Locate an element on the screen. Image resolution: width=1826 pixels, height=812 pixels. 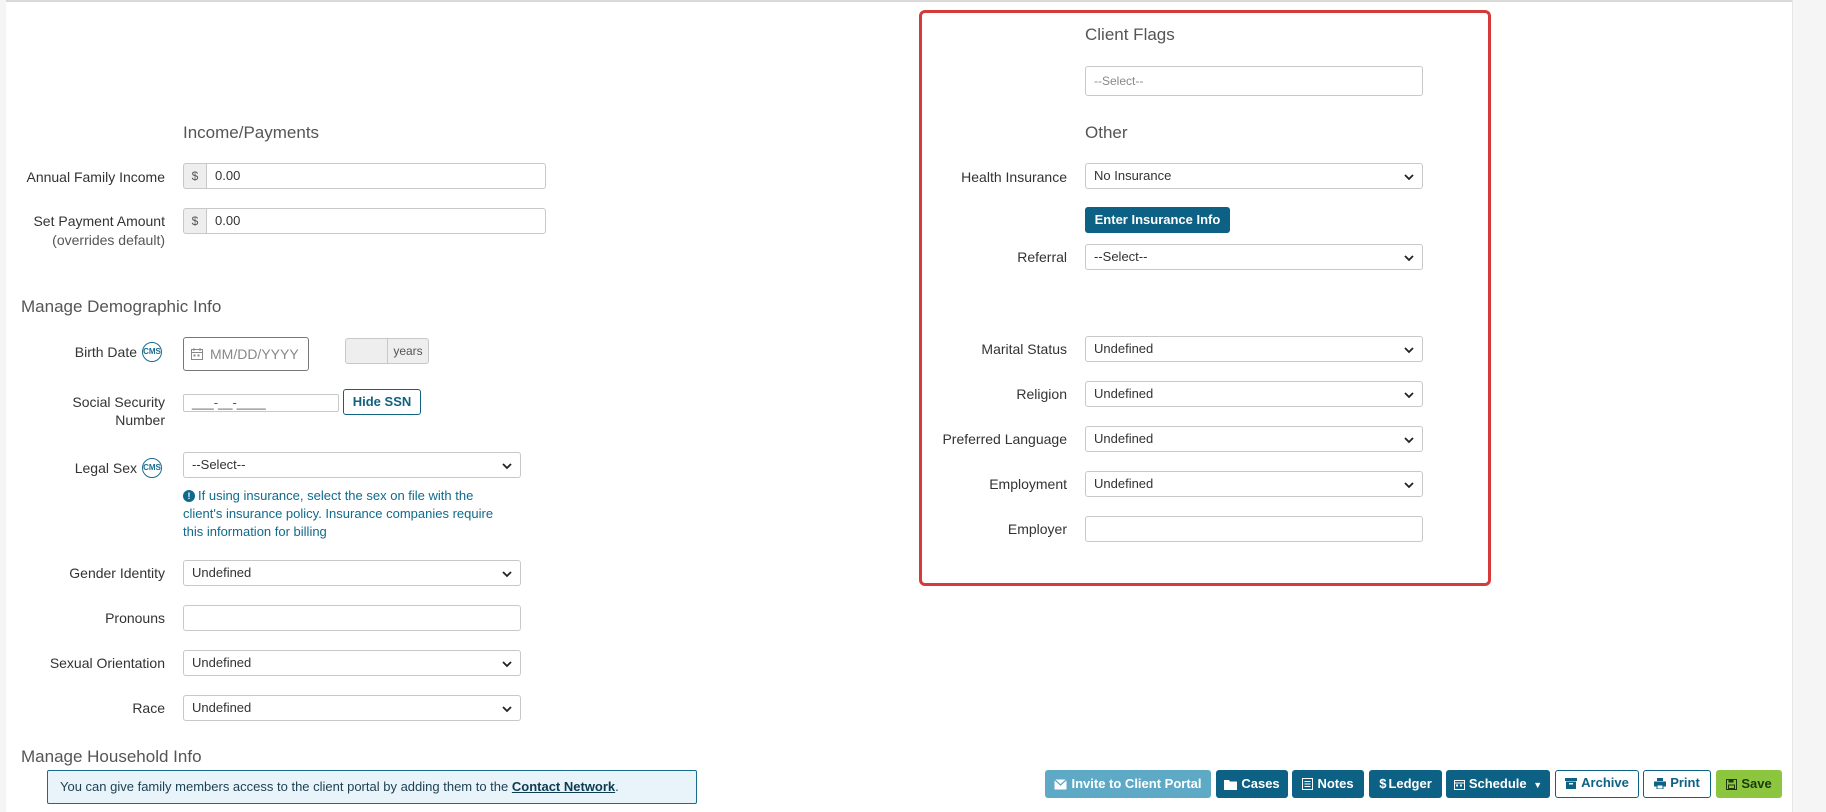
preferred-language-select: Undefined is located at coordinates (1254, 439).